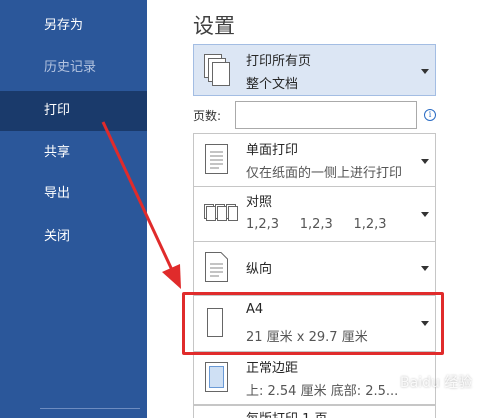 The width and height of the screenshot is (500, 418). Describe the element at coordinates (436, 383) in the screenshot. I see `watermark: Baidu 经验` at that location.